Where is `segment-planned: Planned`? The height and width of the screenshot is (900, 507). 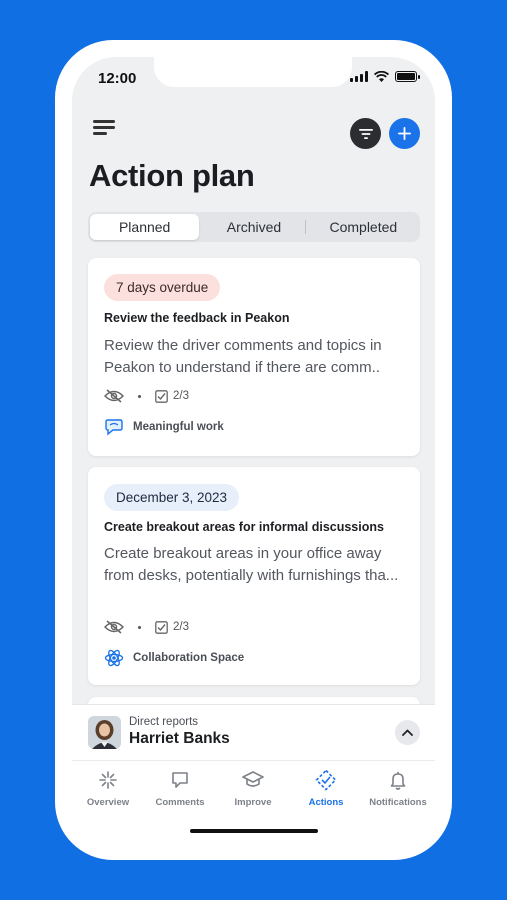
segment-planned: Planned is located at coordinates (145, 227).